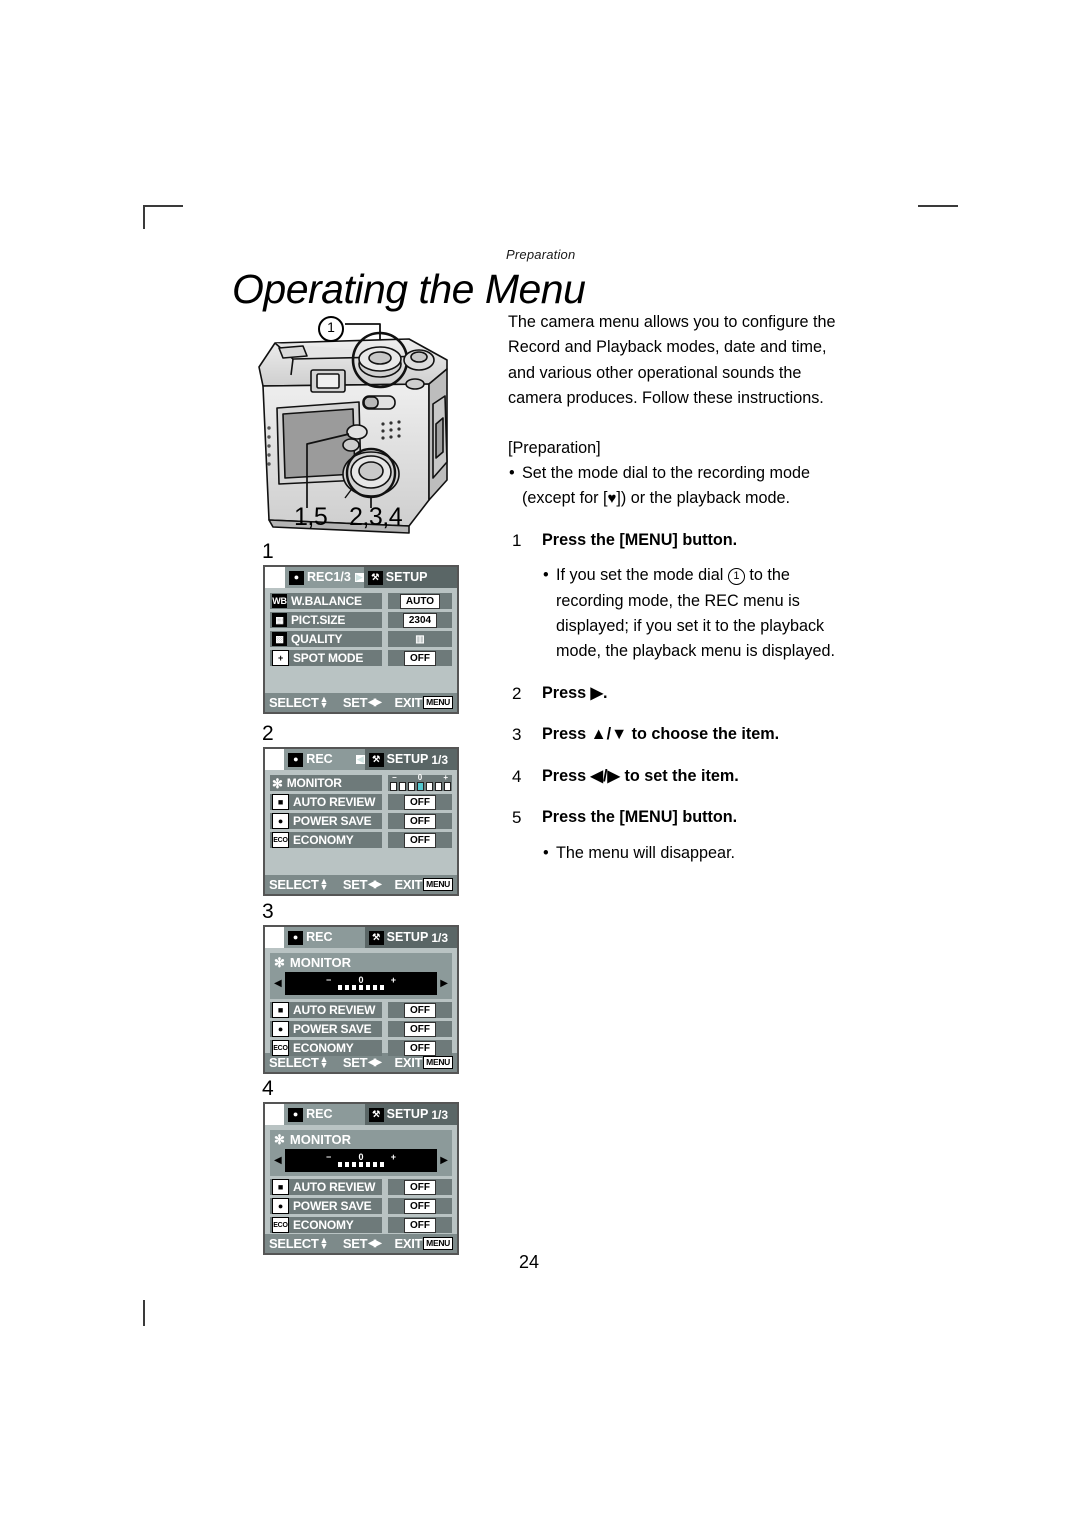  Describe the element at coordinates (328, 658) in the screenshot. I see `menu-row-text: SPOT MODE` at that location.